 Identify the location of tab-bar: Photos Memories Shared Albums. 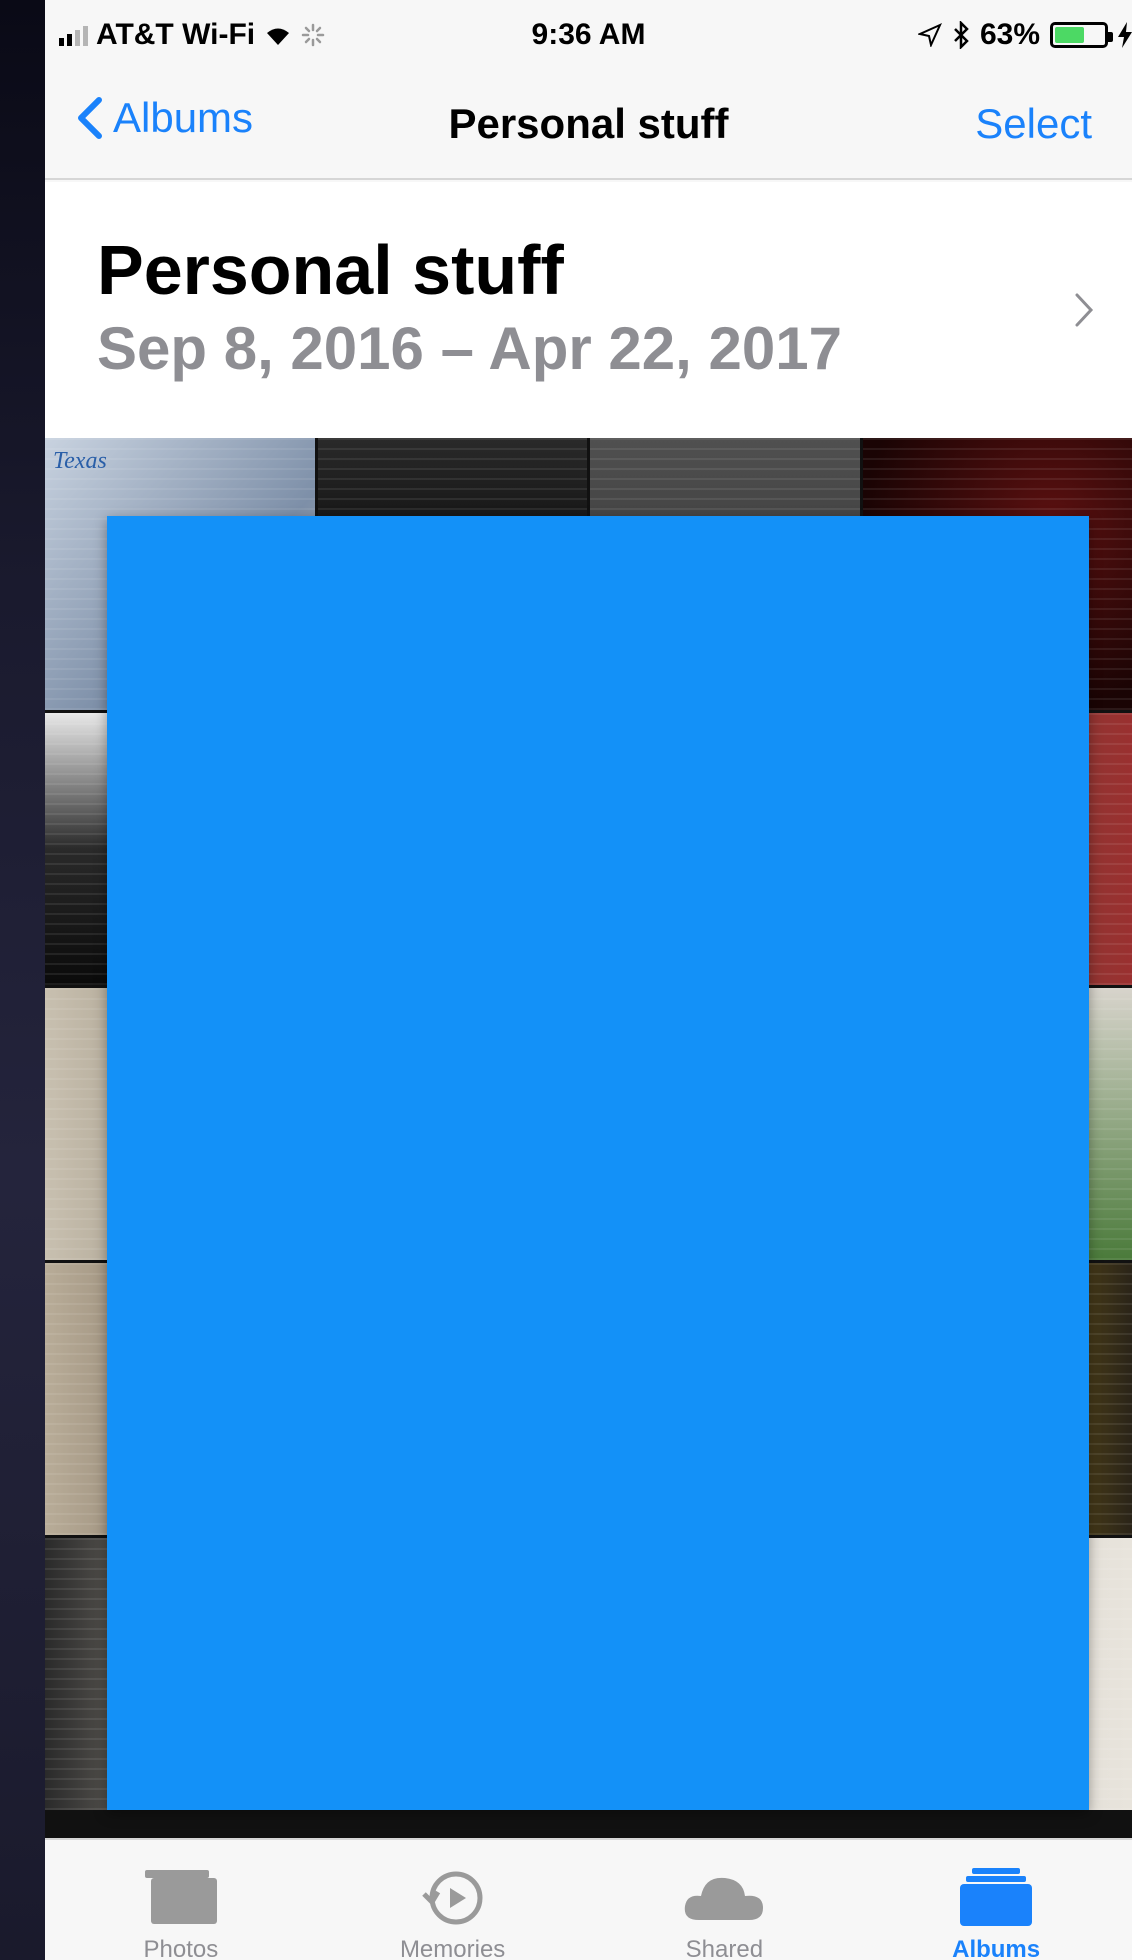
(588, 1899).